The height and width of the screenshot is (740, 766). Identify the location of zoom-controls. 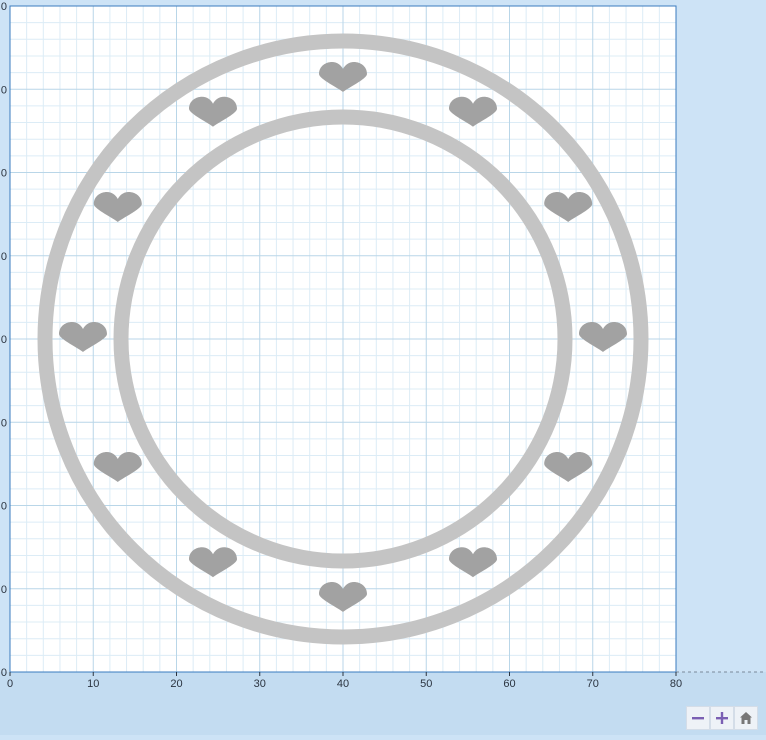
(722, 718).